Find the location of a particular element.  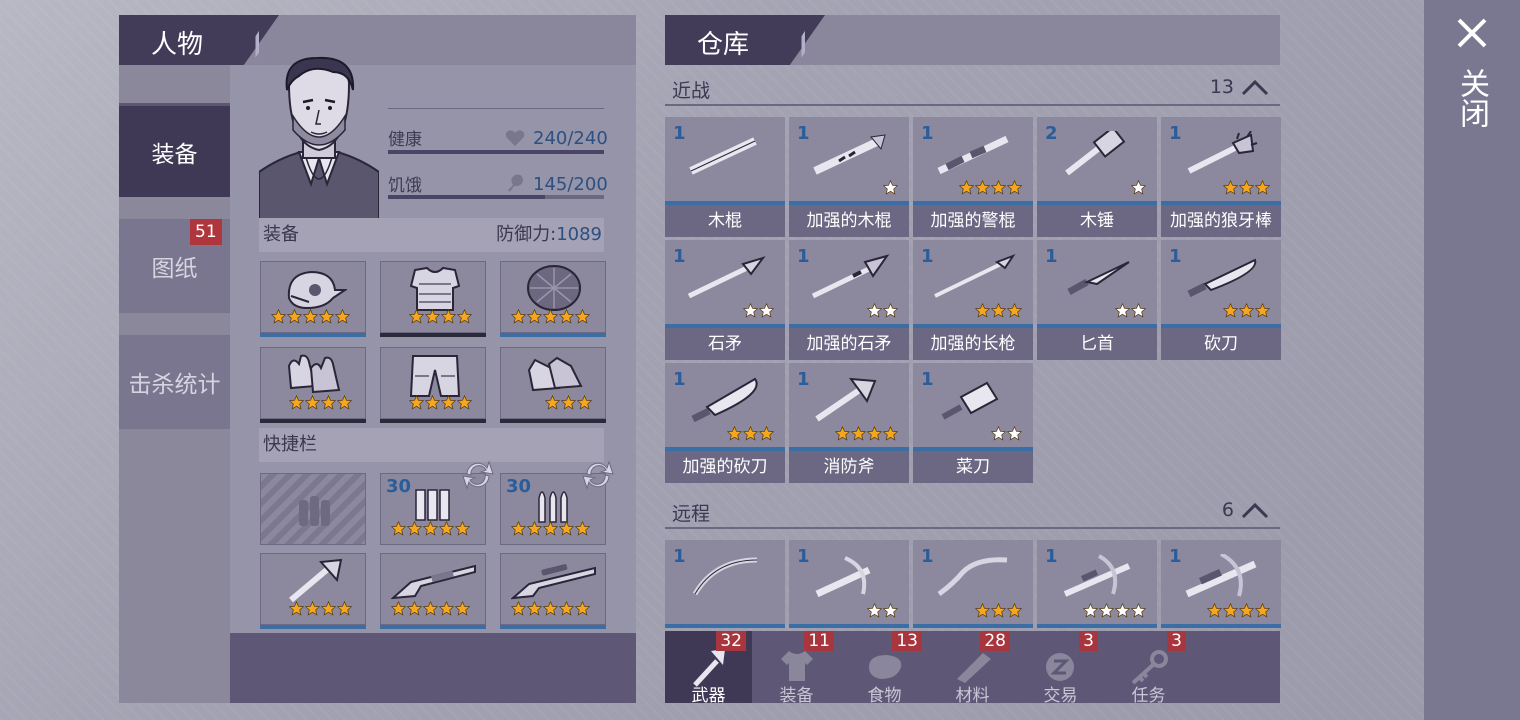

item-slot: 1 消防斧 is located at coordinates (849, 423).